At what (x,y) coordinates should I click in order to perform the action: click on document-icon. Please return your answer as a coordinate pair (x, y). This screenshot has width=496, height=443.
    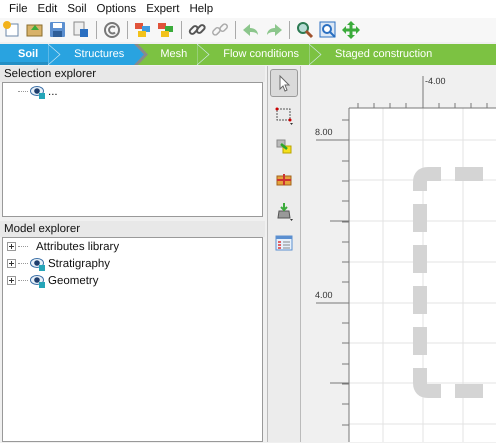
    Looking at the image, I should click on (81, 30).